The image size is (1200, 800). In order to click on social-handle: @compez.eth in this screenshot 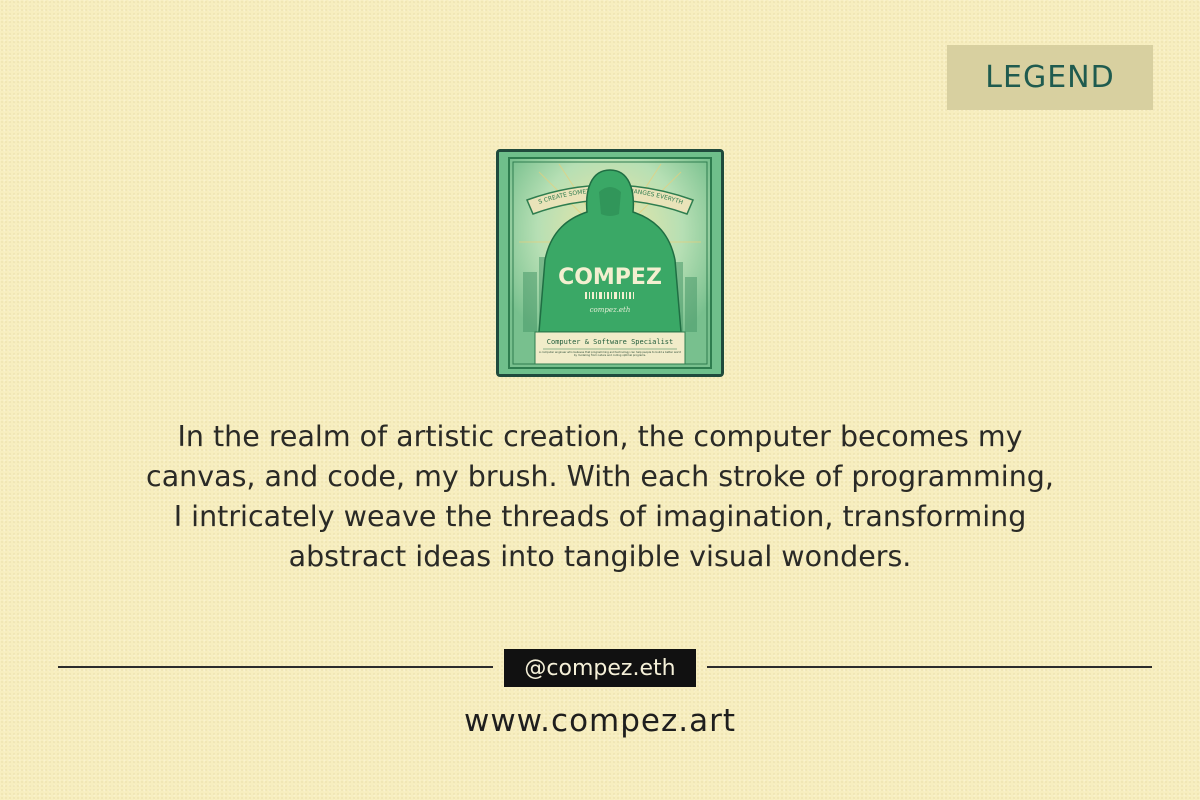, I will do `click(600, 668)`.